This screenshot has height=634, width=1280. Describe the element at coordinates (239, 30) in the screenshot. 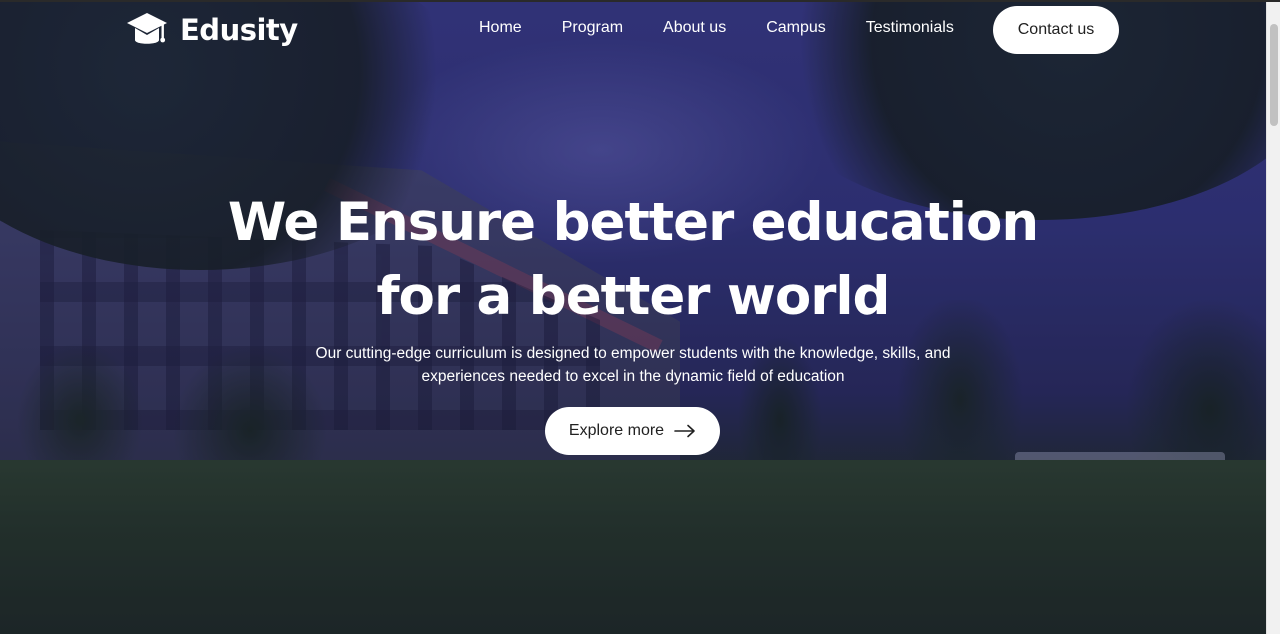

I see `brand-name: Edusity` at that location.